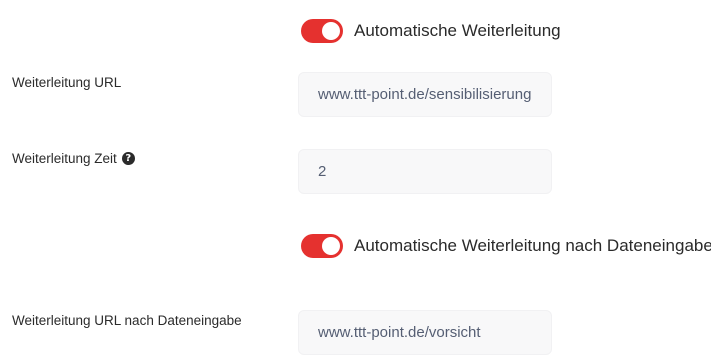  I want to click on redirect-url-label: Weiterleitung URL, so click(66, 82).